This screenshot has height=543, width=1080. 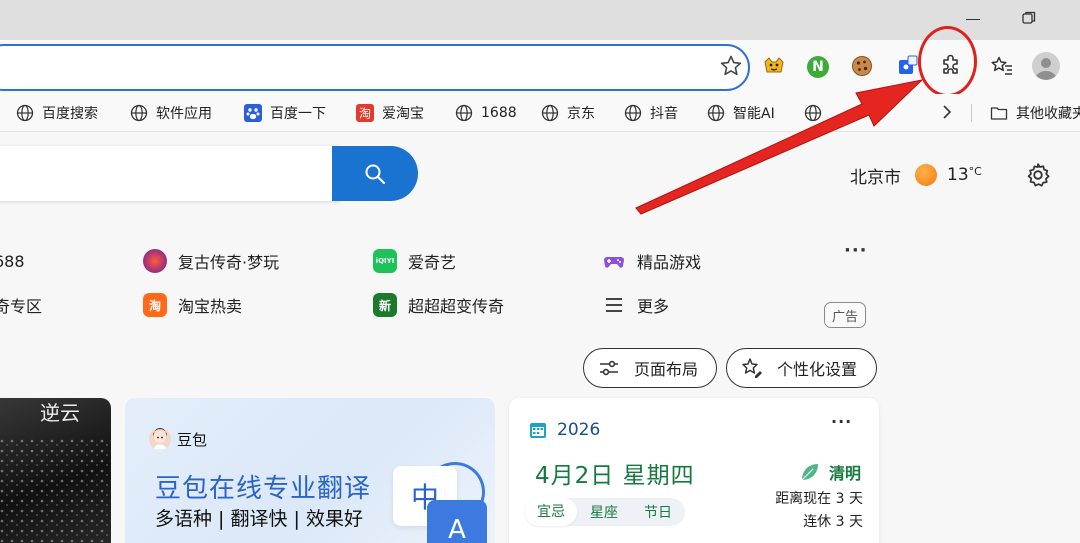 I want to click on search-input, so click(x=170, y=173).